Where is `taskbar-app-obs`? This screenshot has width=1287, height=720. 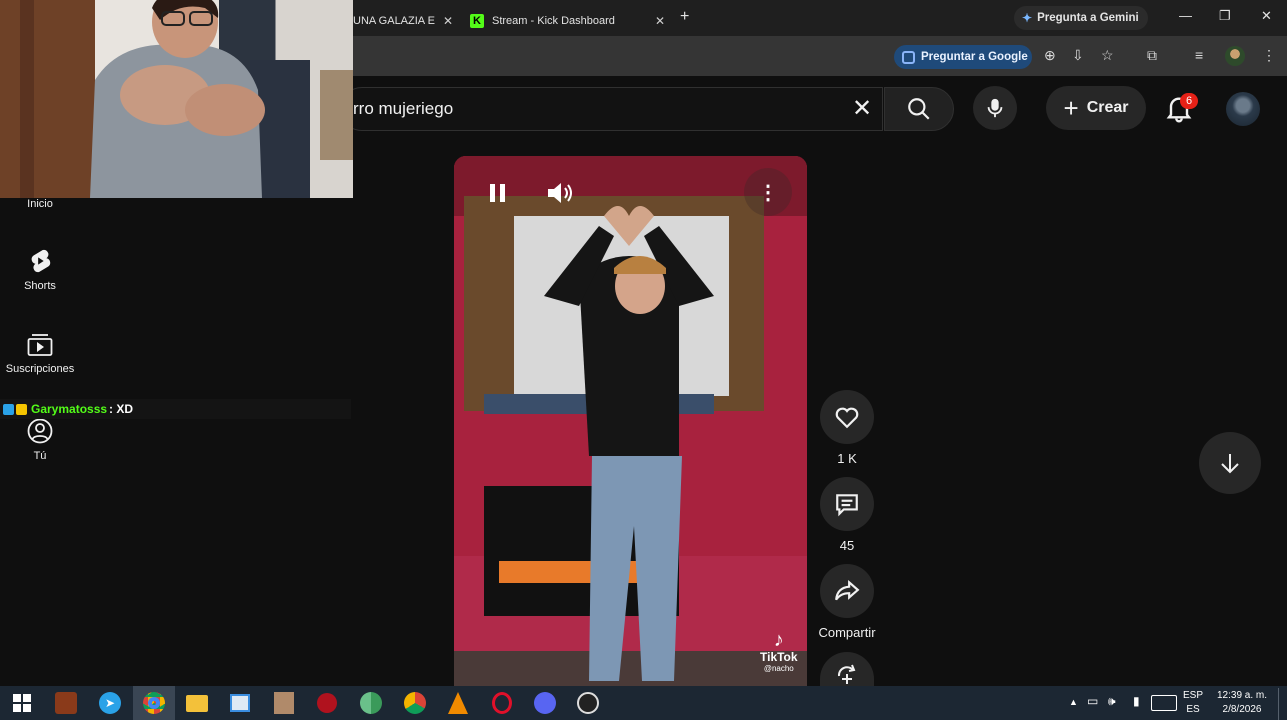 taskbar-app-obs is located at coordinates (588, 703).